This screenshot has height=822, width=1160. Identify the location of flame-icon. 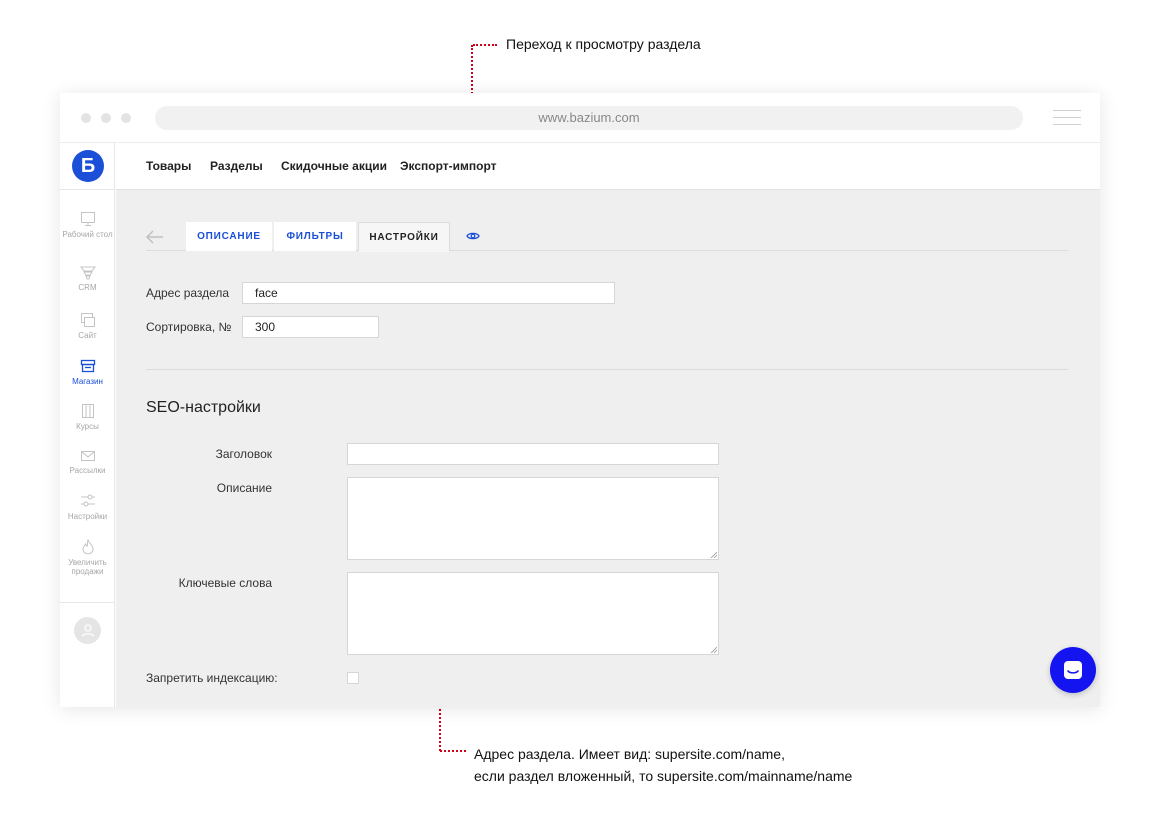
(87, 547).